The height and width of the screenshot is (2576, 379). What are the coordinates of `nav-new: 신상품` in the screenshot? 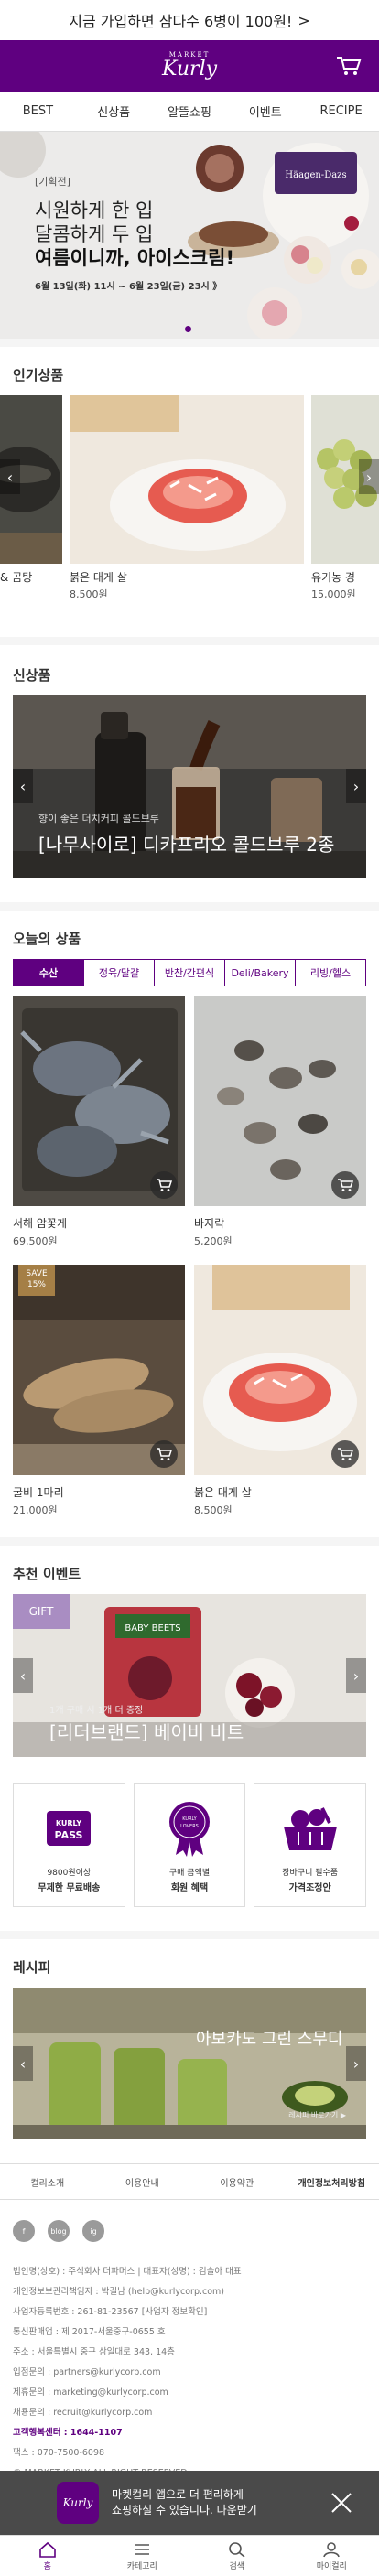 It's located at (114, 111).